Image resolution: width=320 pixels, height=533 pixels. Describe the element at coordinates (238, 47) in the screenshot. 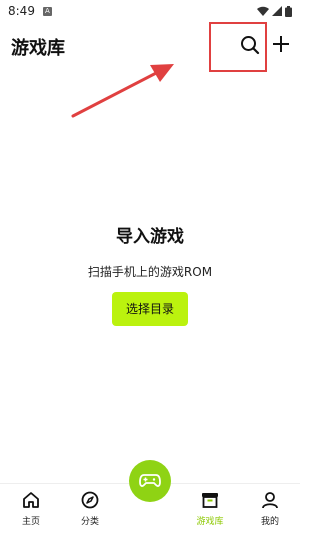

I see `annotation-highlight-box` at that location.